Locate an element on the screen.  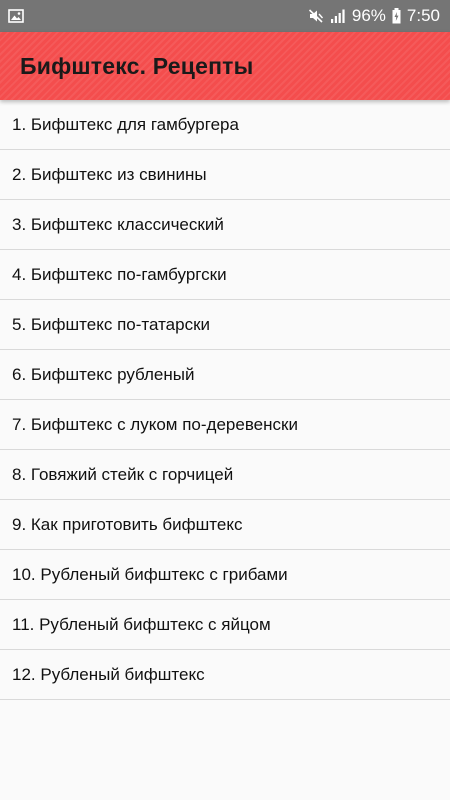
list-item: 2. Бифштекс из свинины is located at coordinates (225, 175).